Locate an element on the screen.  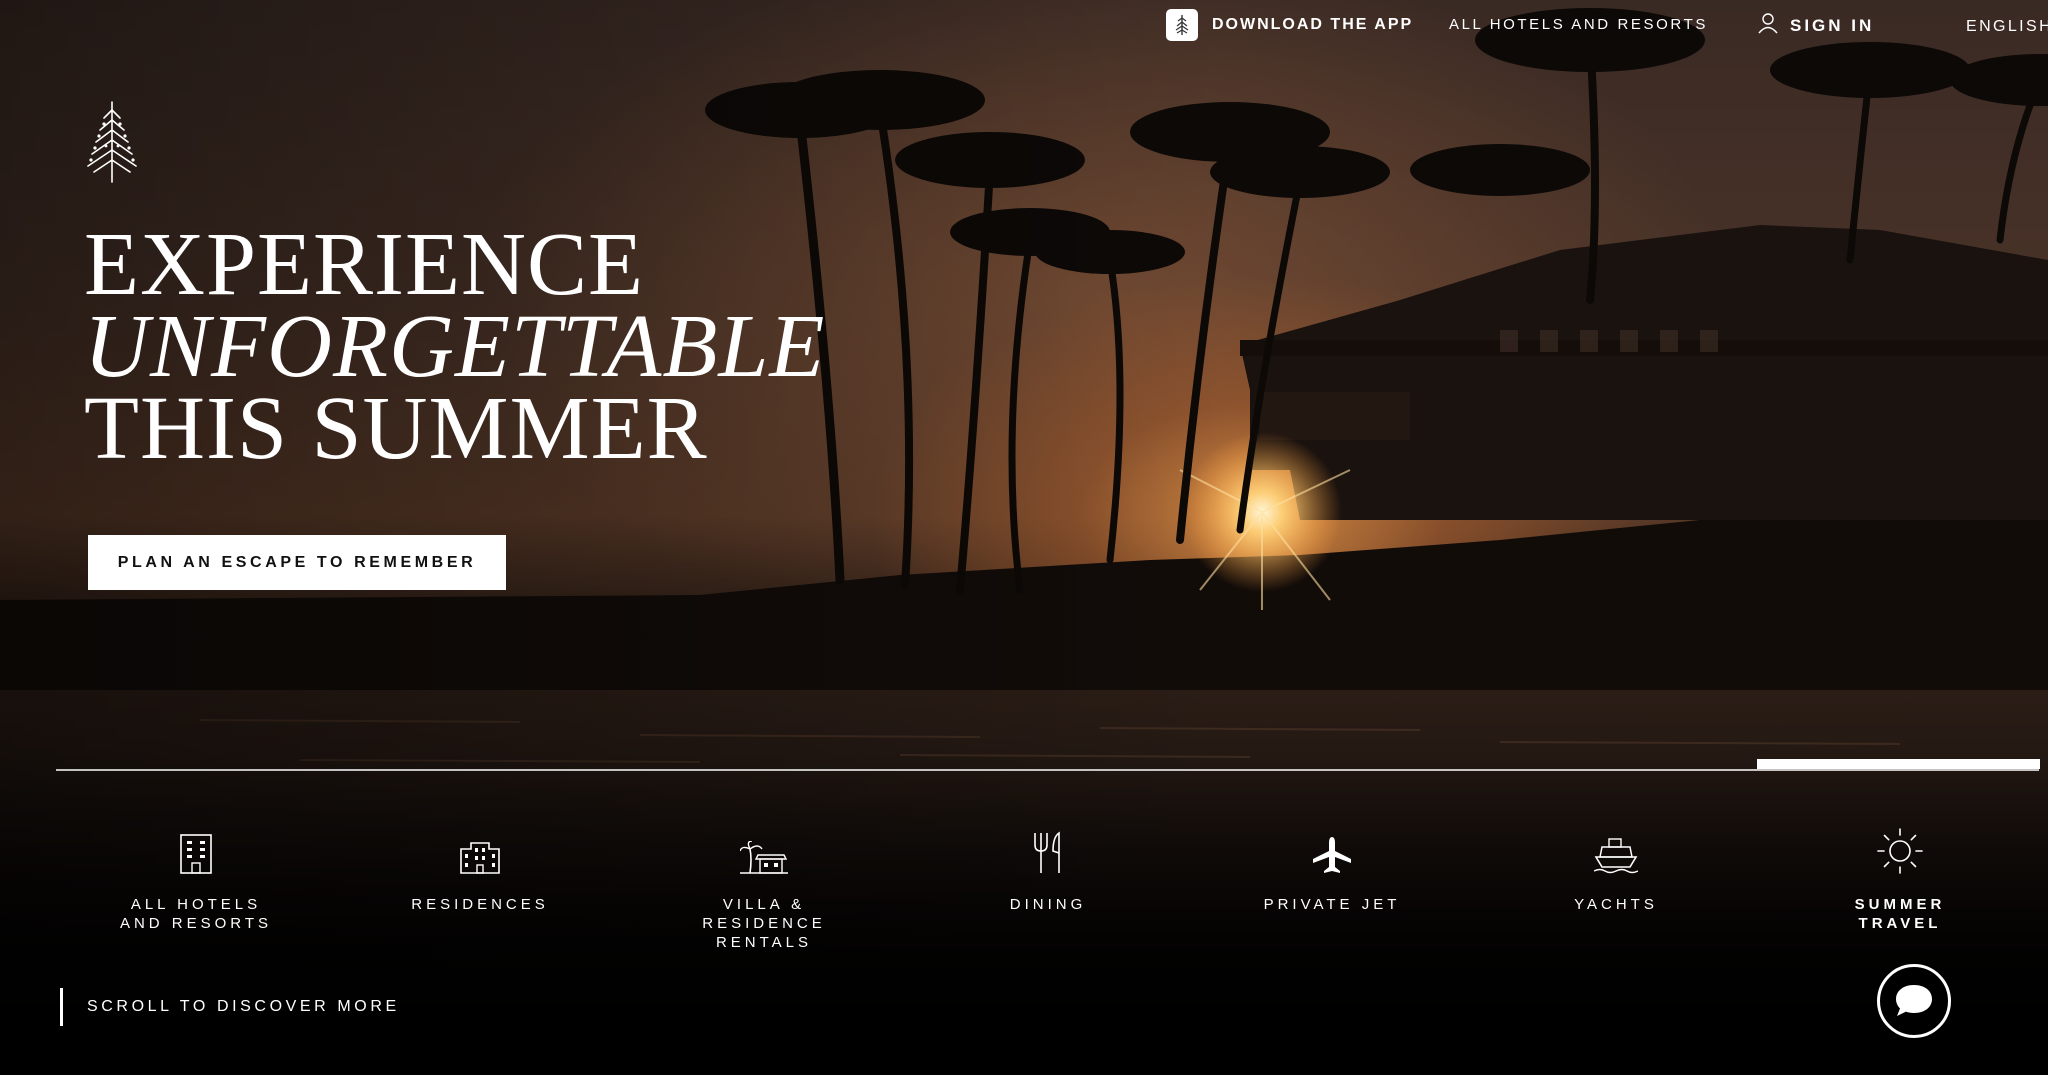
scroll-indicator-bar is located at coordinates (61, 1007).